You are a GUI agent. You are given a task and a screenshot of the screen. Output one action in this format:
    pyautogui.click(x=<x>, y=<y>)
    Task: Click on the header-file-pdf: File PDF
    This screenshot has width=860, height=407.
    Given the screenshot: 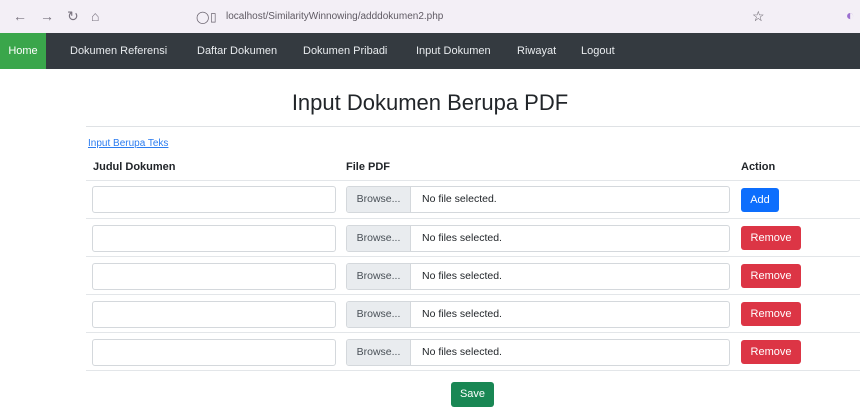 What is the action you would take?
    pyautogui.click(x=368, y=167)
    